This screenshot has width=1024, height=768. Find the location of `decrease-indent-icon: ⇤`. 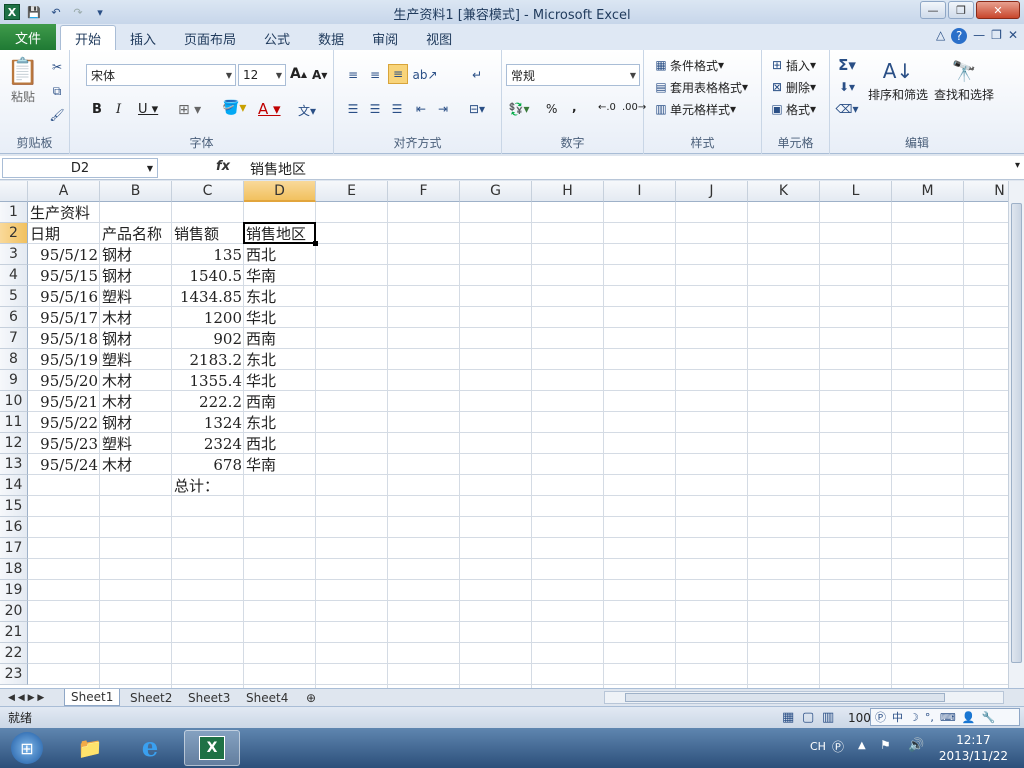

decrease-indent-icon: ⇤ is located at coordinates (421, 109).